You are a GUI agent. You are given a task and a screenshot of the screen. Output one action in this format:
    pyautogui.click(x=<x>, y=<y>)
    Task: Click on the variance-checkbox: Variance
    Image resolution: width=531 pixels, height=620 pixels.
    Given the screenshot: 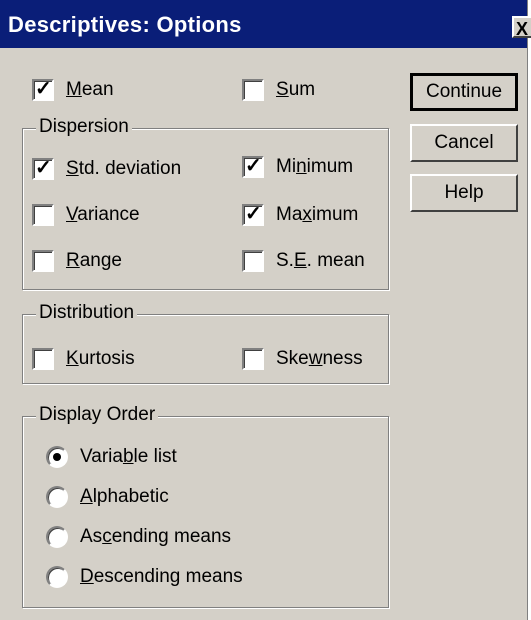 What is the action you would take?
    pyautogui.click(x=86, y=215)
    